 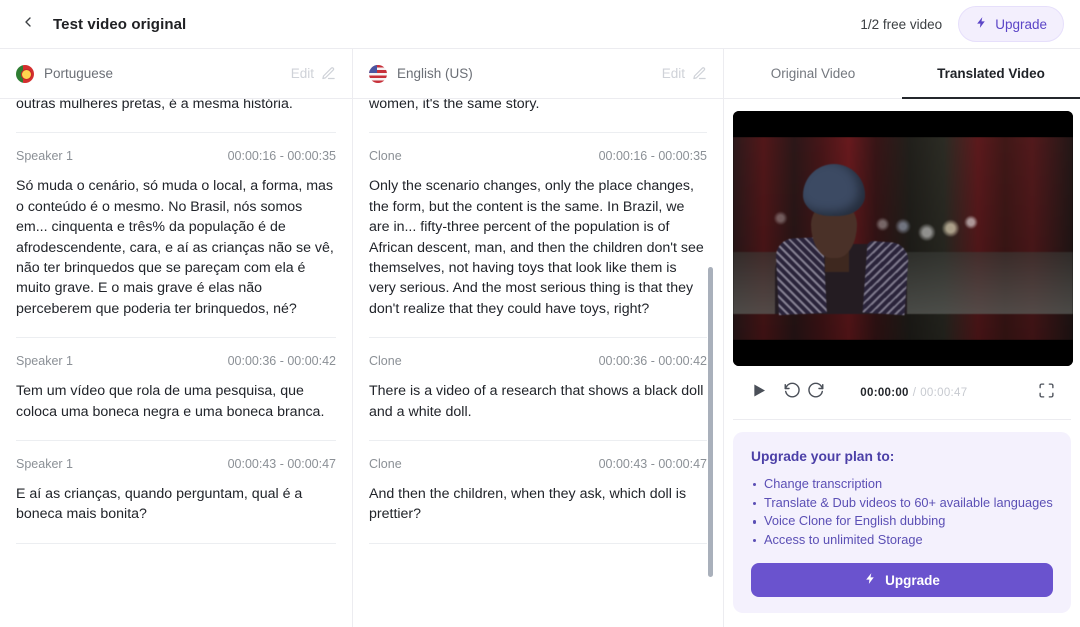 I want to click on segment-meta: Speaker 1 00:00:36 - 00:00:42, so click(x=176, y=361).